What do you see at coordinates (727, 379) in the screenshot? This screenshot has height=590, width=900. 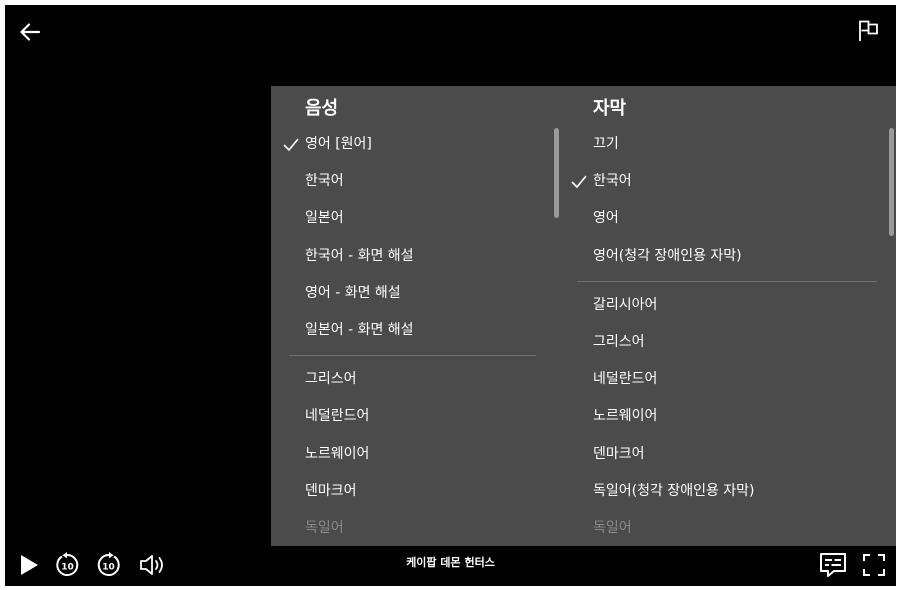 I see `subtitle-option: 네덜란드어` at bounding box center [727, 379].